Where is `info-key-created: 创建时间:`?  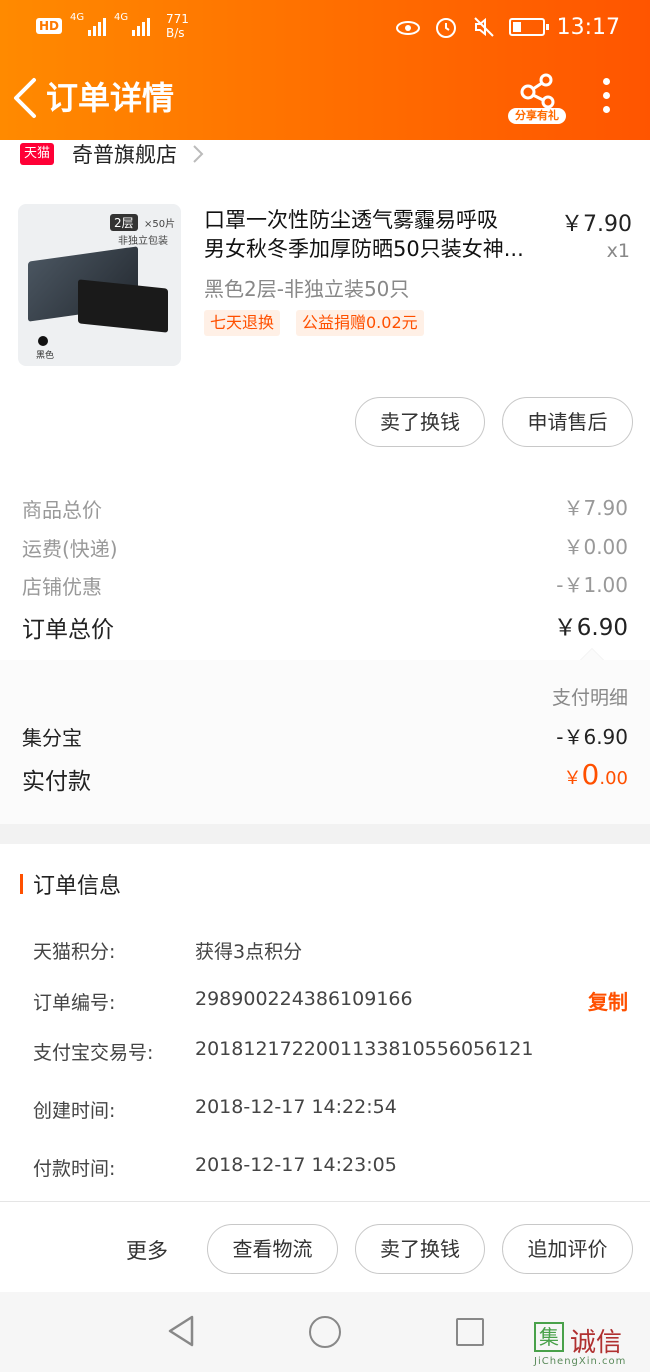
info-key-created: 创建时间: is located at coordinates (74, 1111).